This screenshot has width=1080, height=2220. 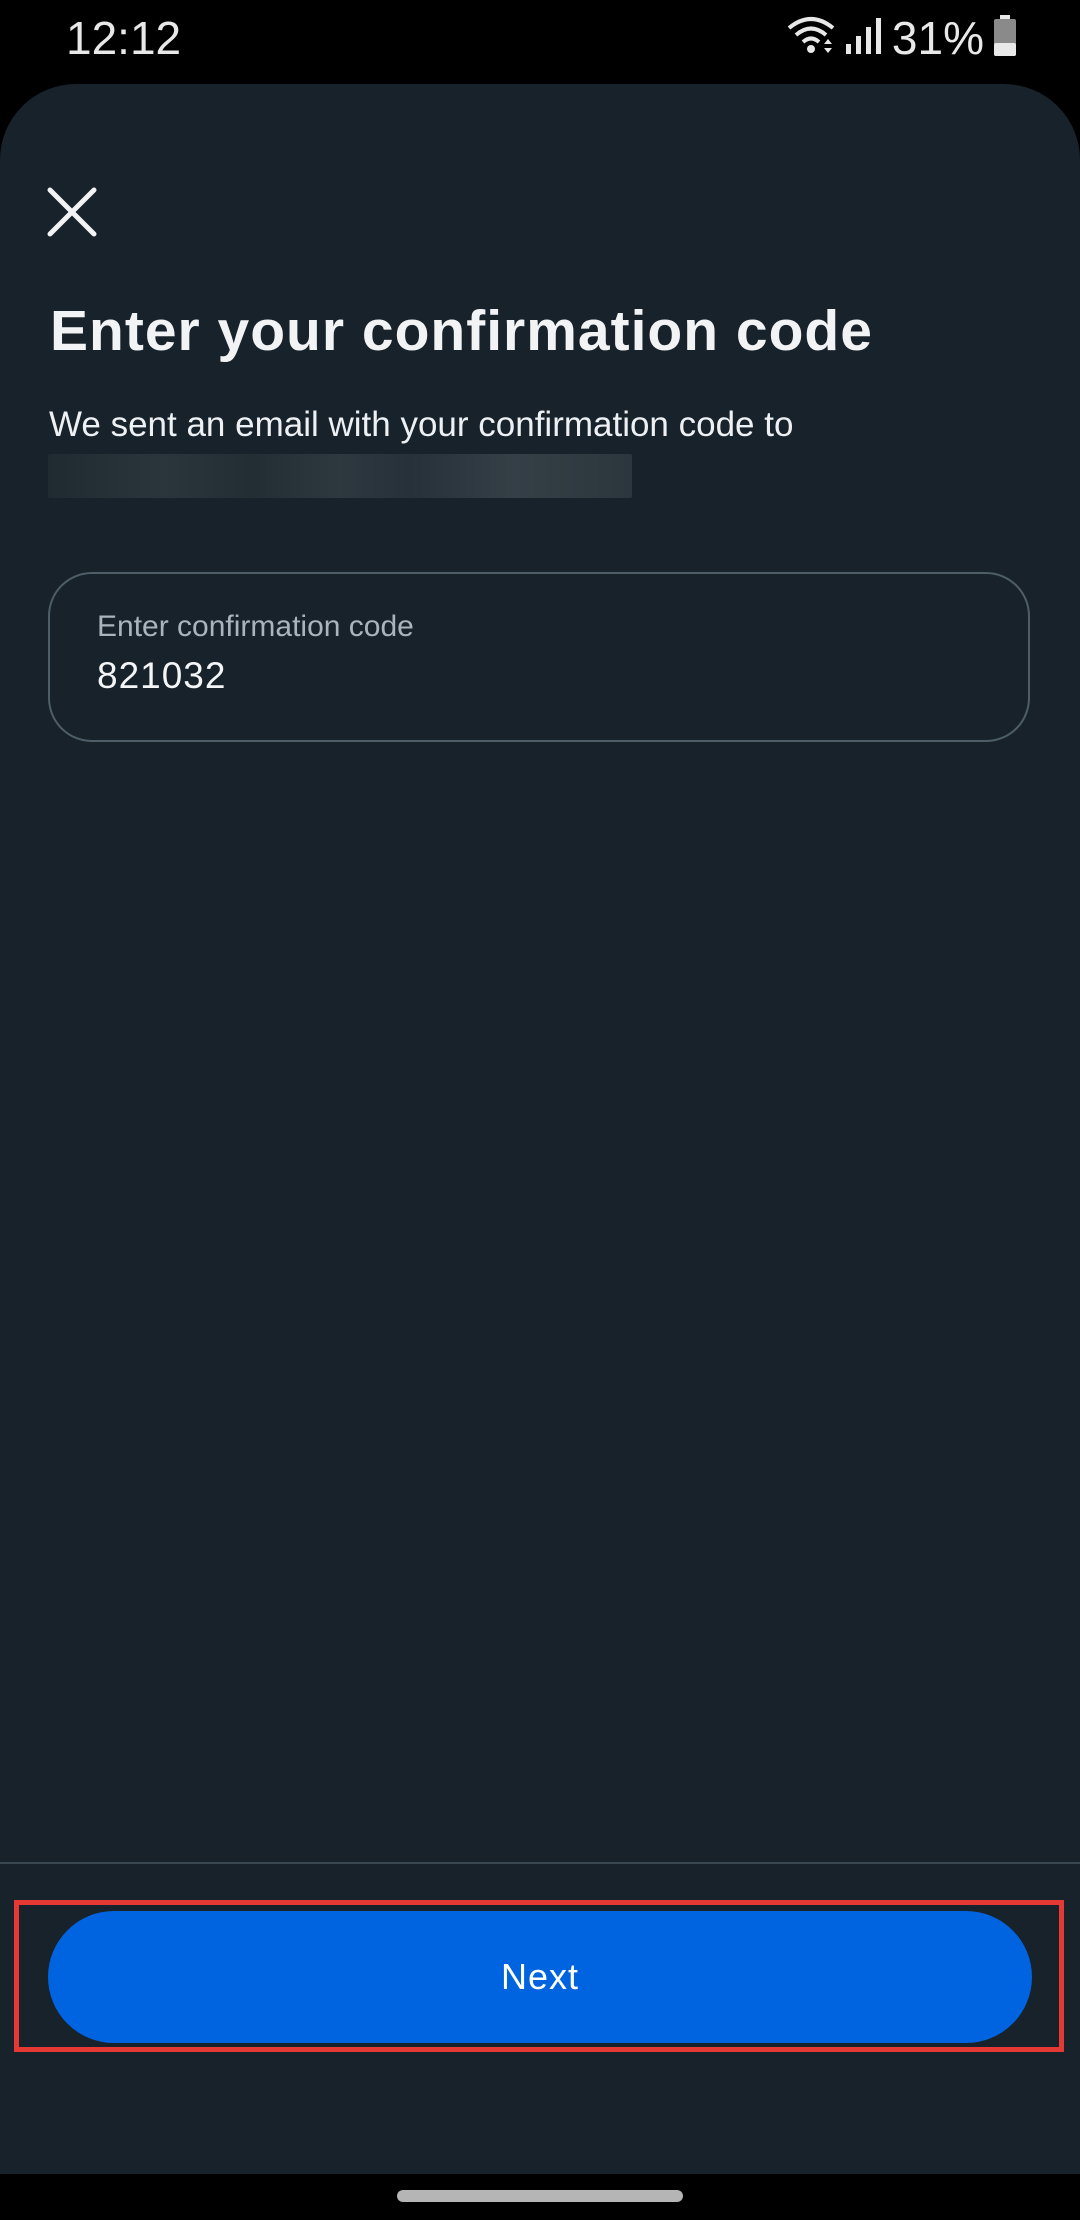 I want to click on close-icon, so click(x=72, y=212).